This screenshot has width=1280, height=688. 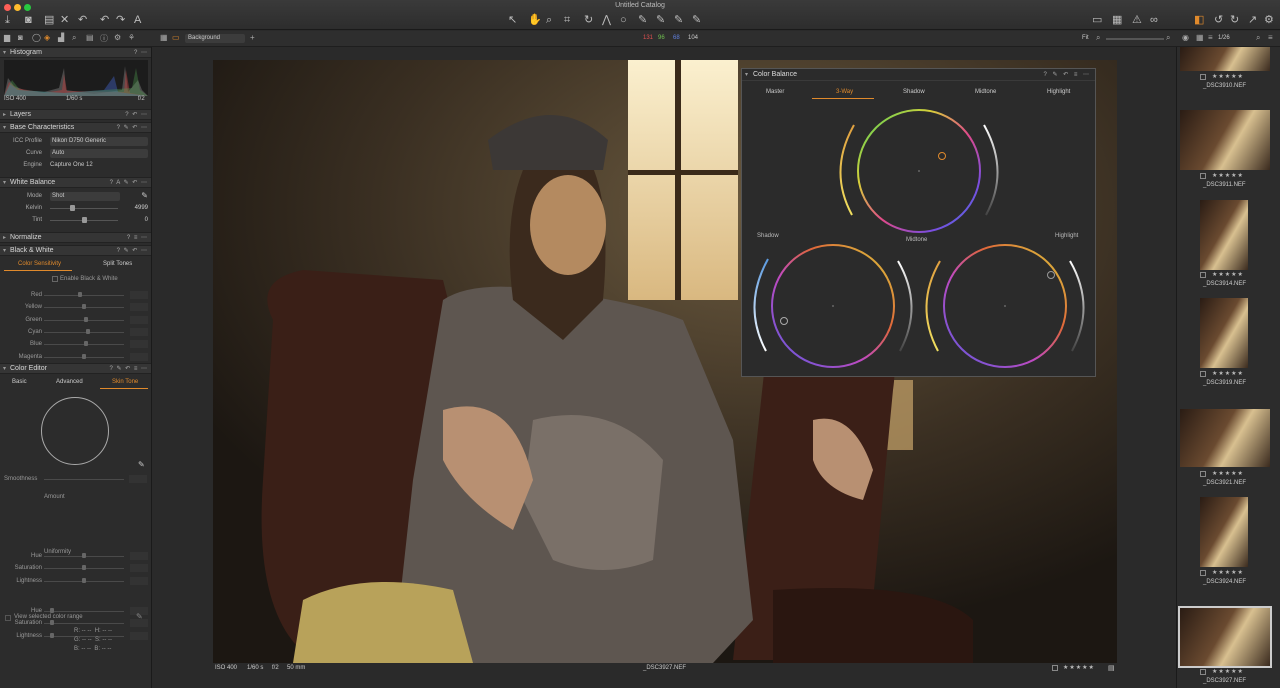 What do you see at coordinates (125, 382) in the screenshot?
I see `tab-skin-tone: Skin Tone` at bounding box center [125, 382].